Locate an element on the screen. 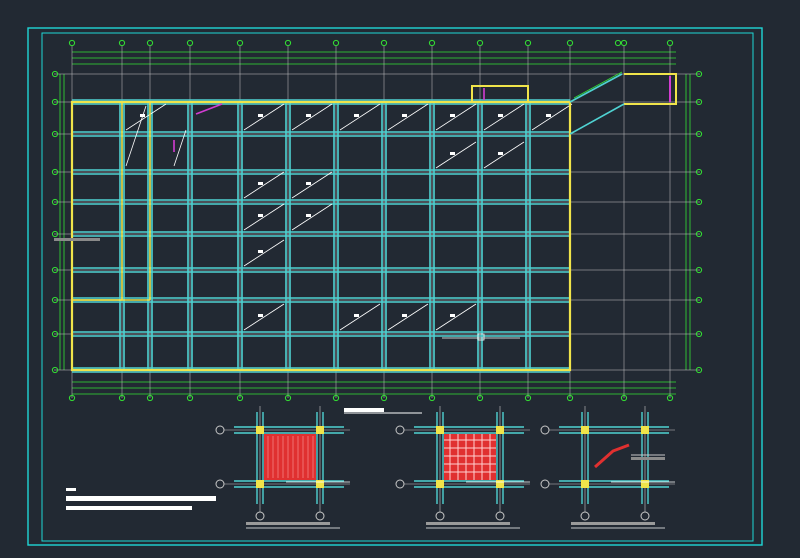 The width and height of the screenshot is (800, 558). title-block is located at coordinates (141, 499).